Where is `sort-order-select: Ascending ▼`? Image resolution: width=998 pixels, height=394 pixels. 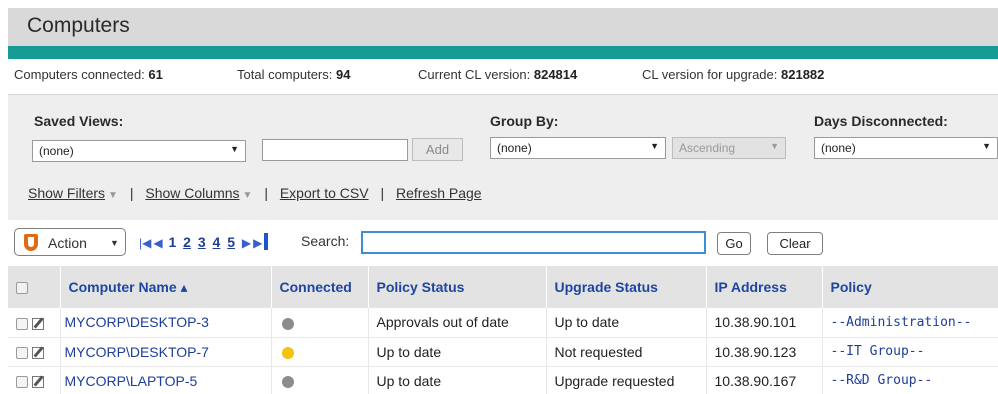
sort-order-select: Ascending ▼ is located at coordinates (729, 148).